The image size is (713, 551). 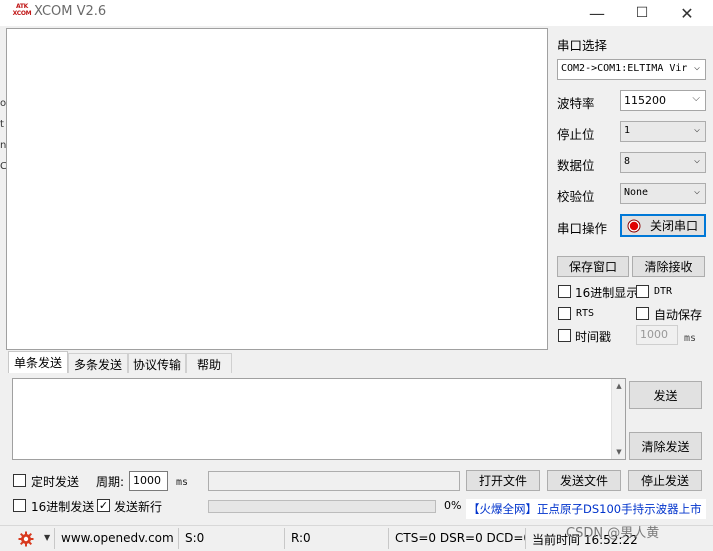 I want to click on settings-menu: ▼, so click(x=27, y=538).